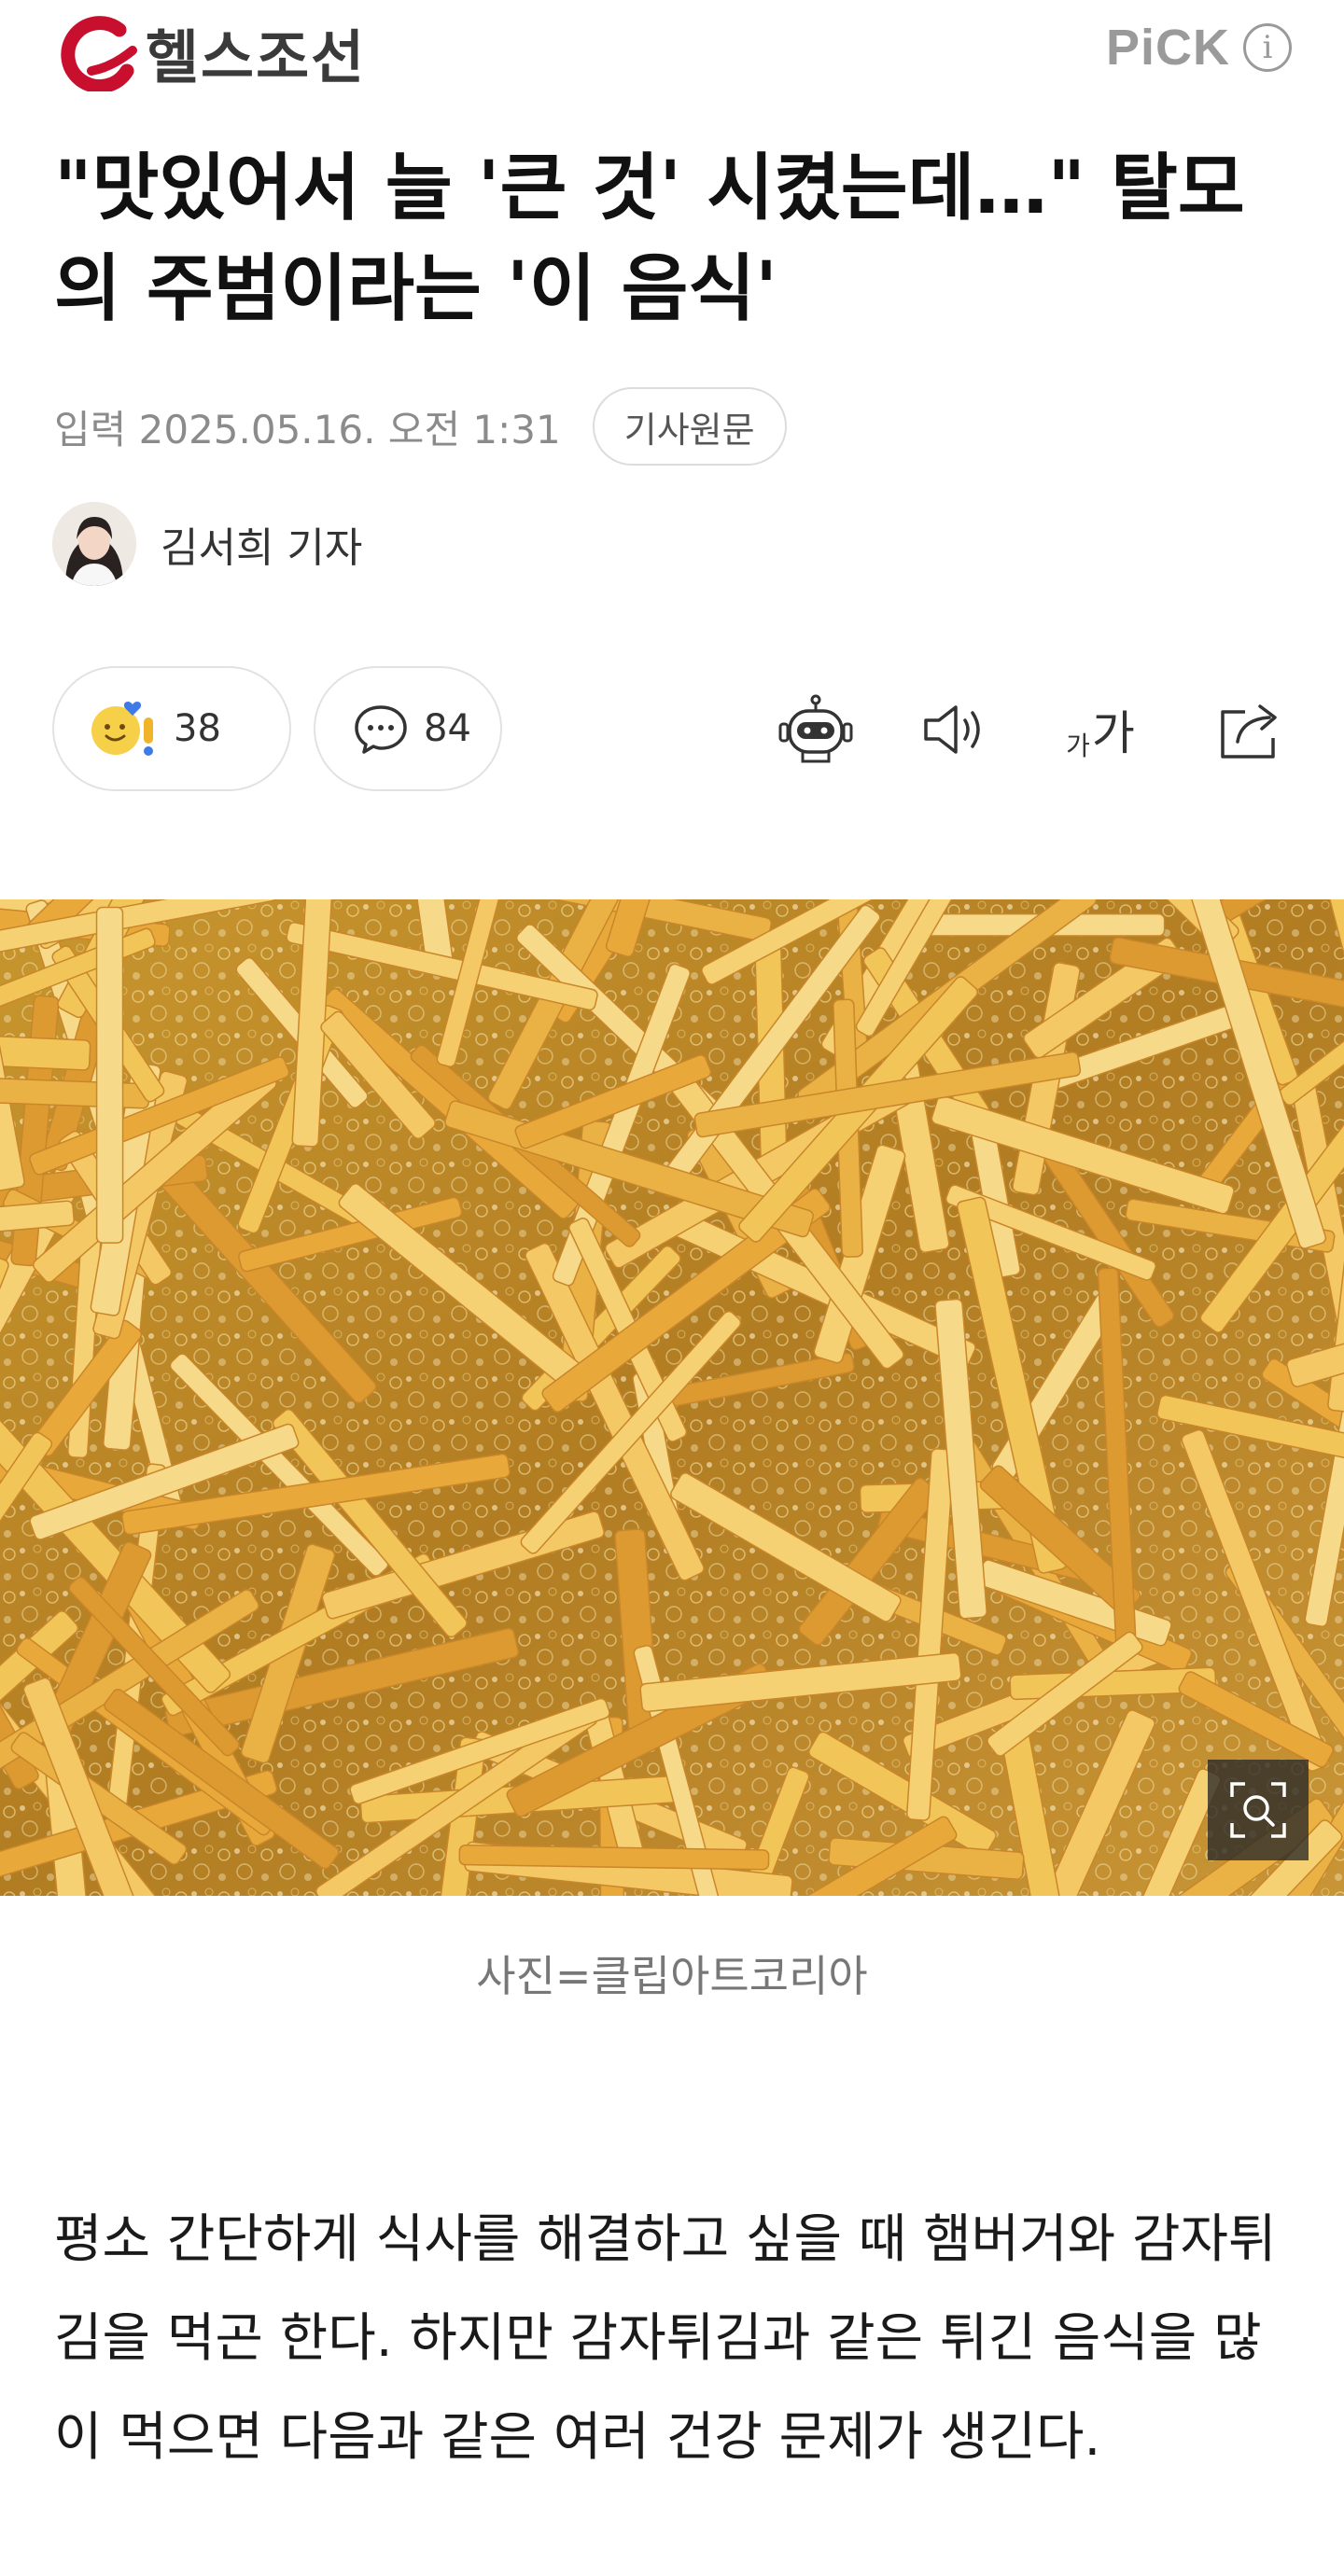  Describe the element at coordinates (122, 729) in the screenshot. I see `reaction-emoji-icon` at that location.